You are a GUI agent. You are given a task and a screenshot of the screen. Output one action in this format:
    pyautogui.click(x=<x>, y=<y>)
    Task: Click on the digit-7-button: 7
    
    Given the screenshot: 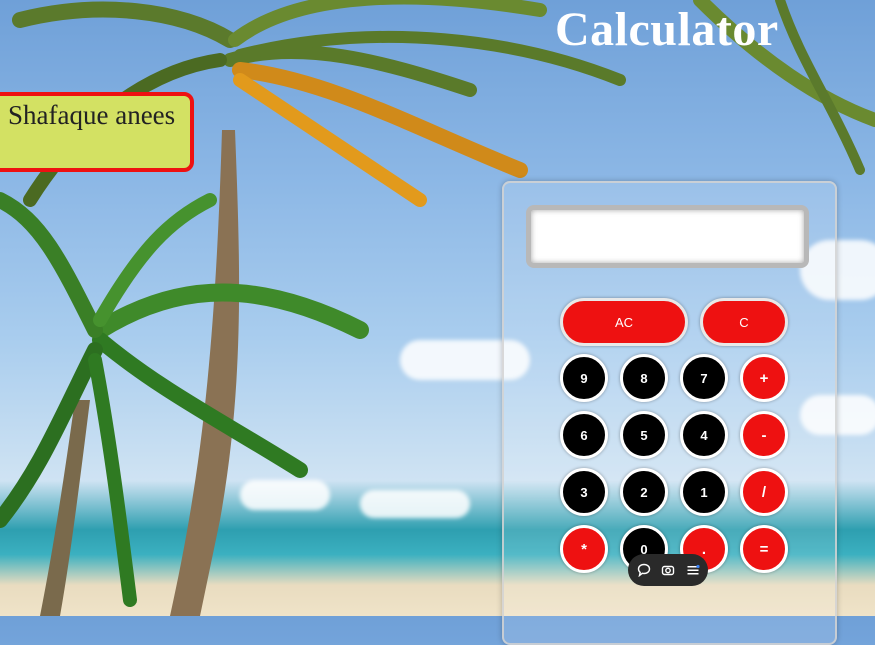 What is the action you would take?
    pyautogui.click(x=704, y=378)
    